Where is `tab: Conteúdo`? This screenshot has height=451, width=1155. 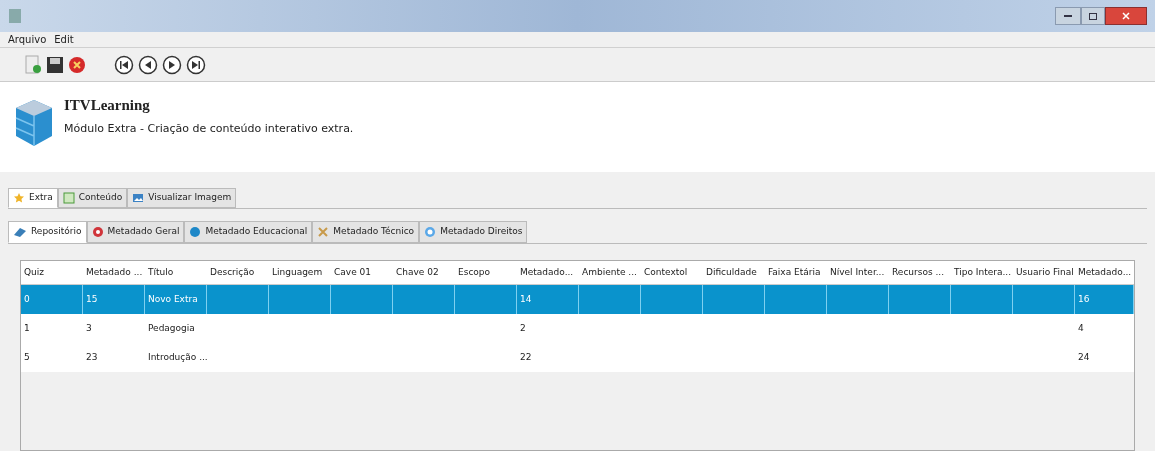
tab: Conteúdo is located at coordinates (92, 198).